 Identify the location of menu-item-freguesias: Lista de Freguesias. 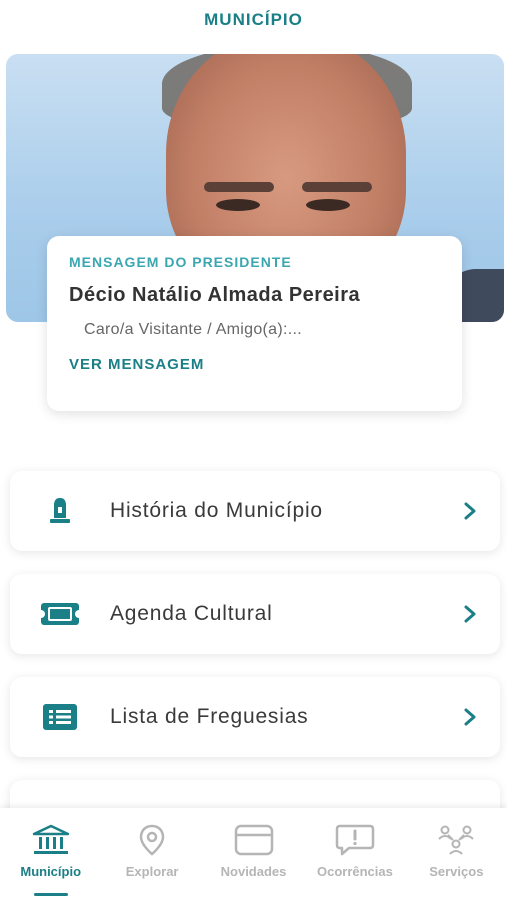
(255, 717).